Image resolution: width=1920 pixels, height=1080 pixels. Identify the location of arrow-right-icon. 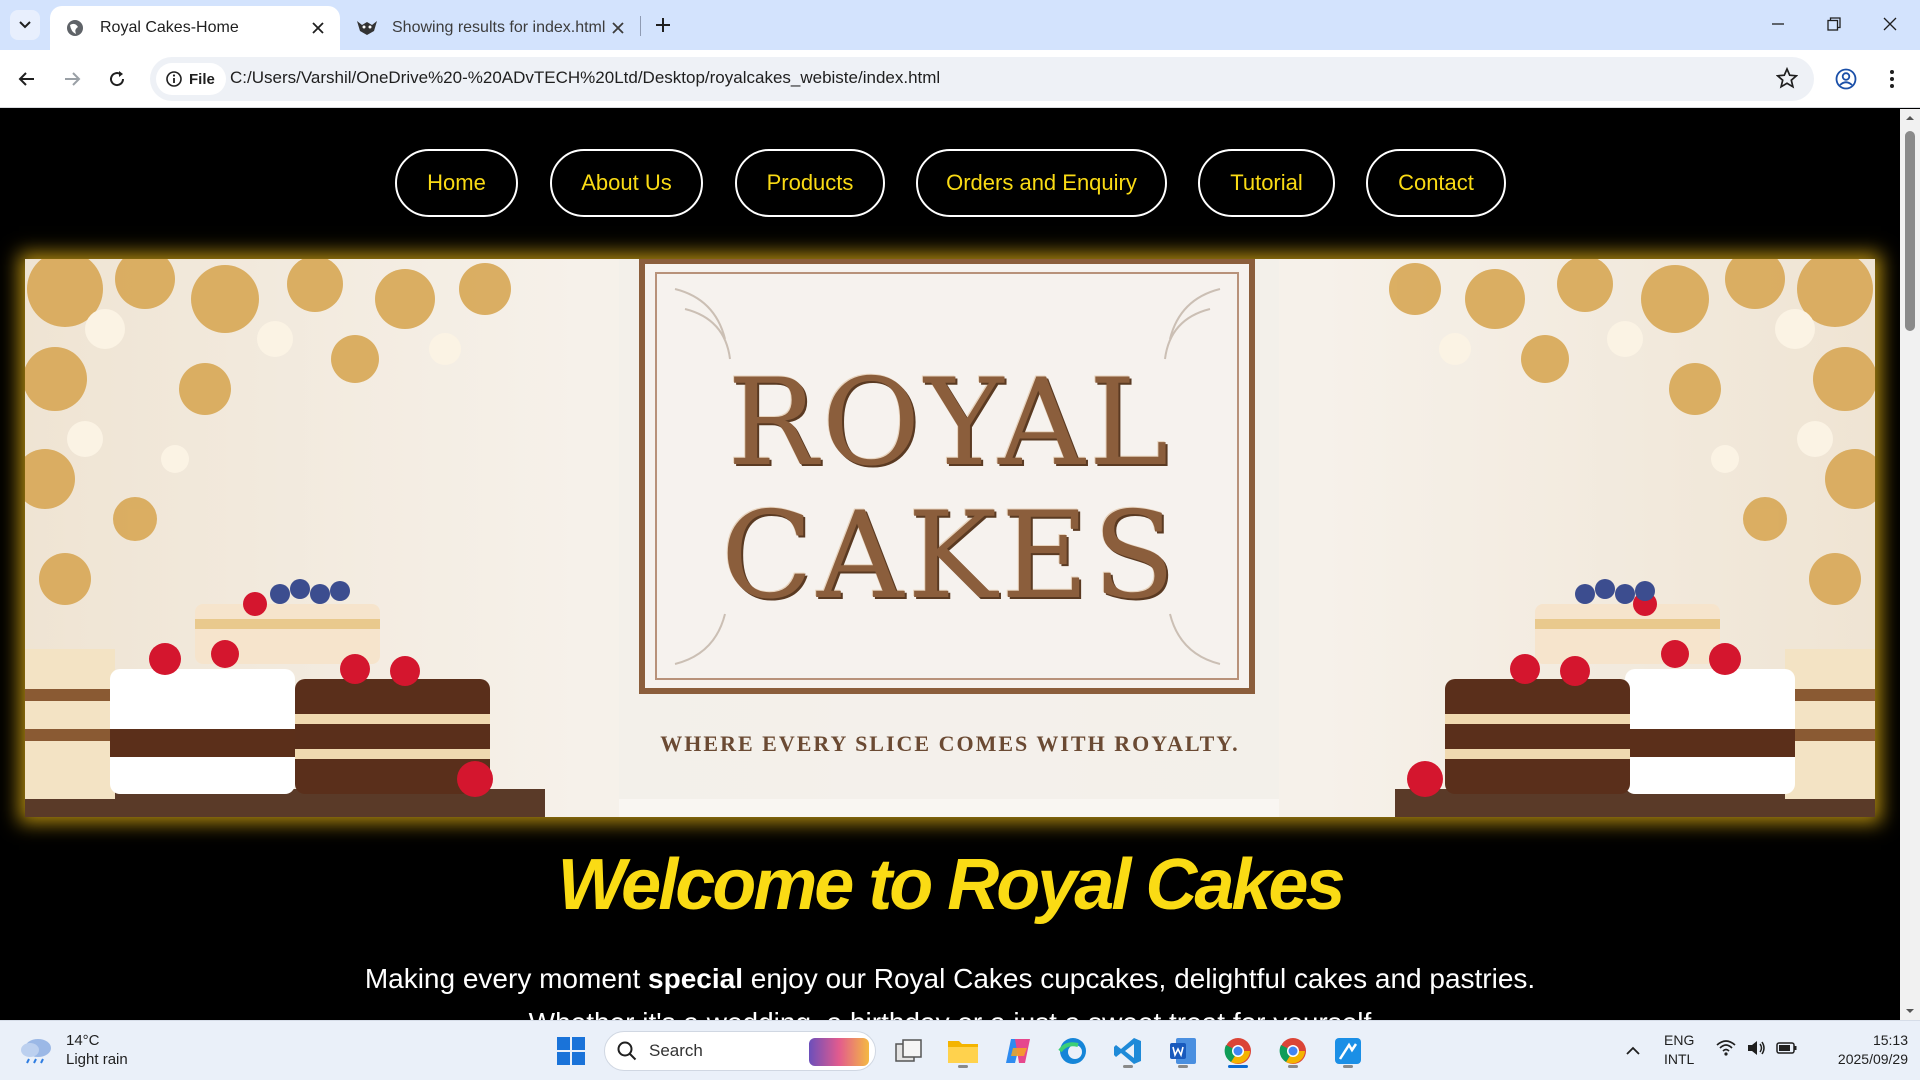
(73, 79).